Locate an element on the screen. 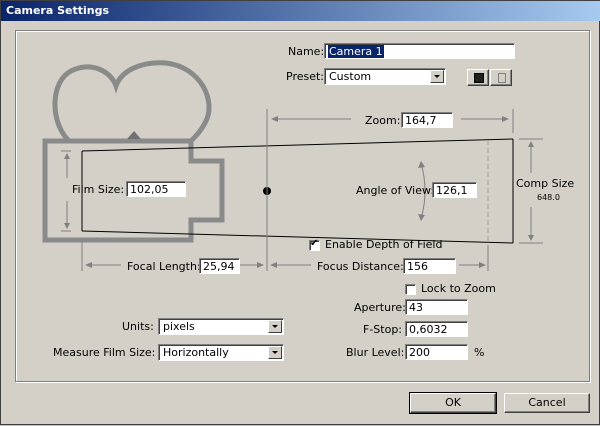 The width and height of the screenshot is (600, 426). camera-body-outline is located at coordinates (133, 151).